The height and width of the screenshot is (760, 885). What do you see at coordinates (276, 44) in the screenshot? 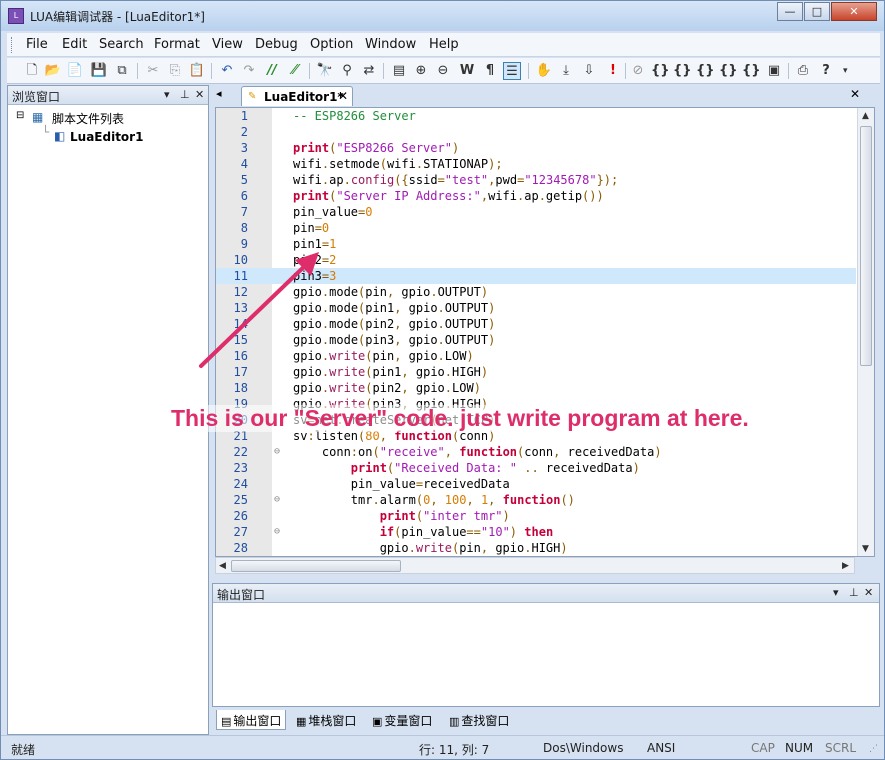
I see `menu-debug: Debug` at bounding box center [276, 44].